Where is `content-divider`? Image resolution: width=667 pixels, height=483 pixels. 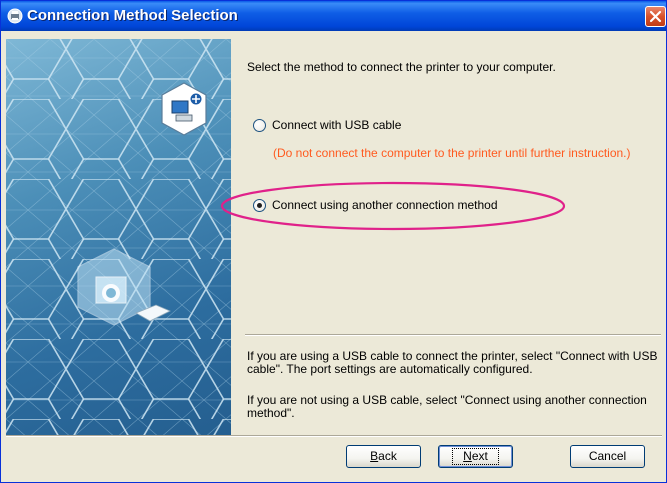
content-divider is located at coordinates (453, 335).